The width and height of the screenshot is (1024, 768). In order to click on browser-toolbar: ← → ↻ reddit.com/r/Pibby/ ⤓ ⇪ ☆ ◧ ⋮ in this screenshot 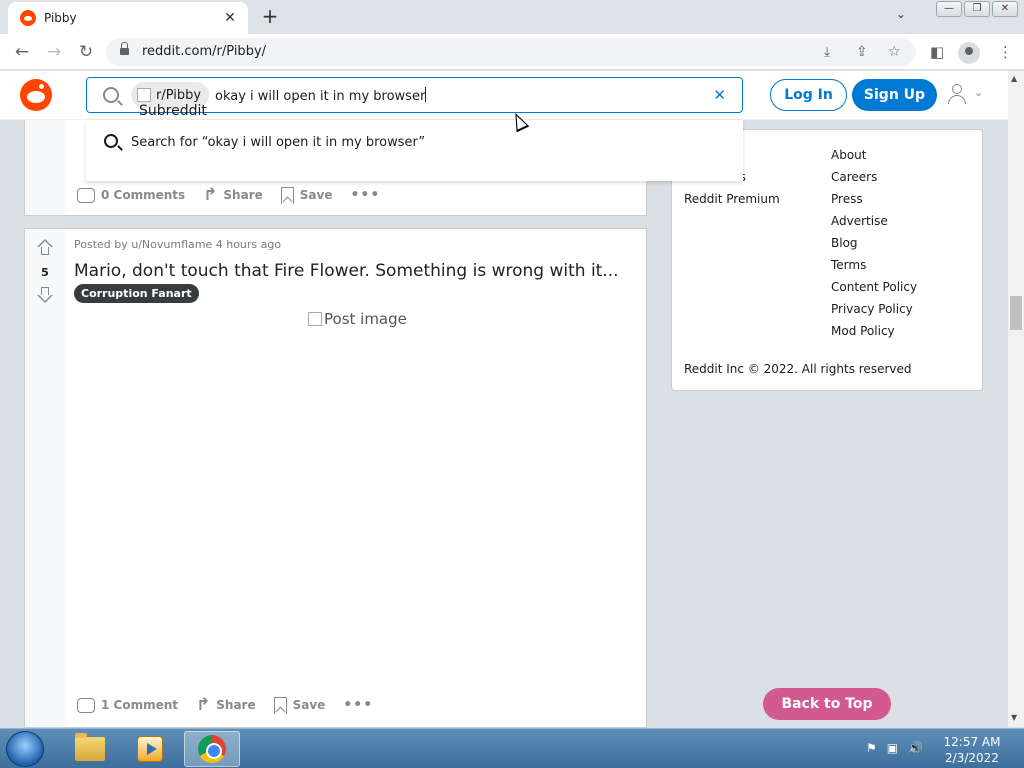, I will do `click(512, 52)`.